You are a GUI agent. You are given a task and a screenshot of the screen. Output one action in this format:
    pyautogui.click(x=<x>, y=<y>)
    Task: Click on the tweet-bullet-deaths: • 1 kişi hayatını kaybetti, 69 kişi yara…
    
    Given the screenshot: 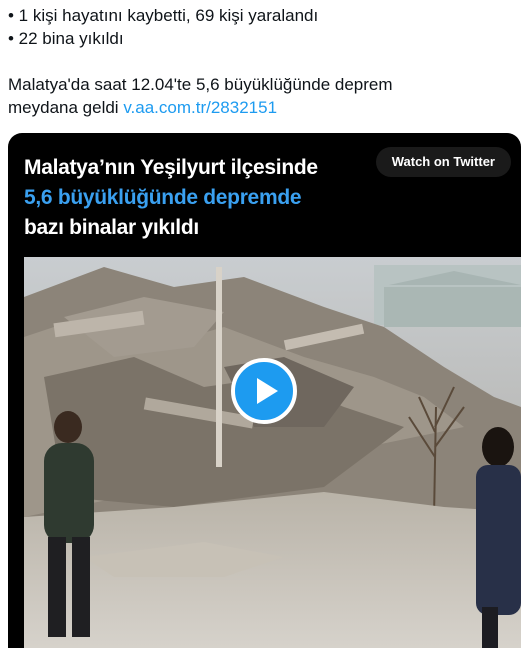 What is the action you would take?
    pyautogui.click(x=163, y=15)
    